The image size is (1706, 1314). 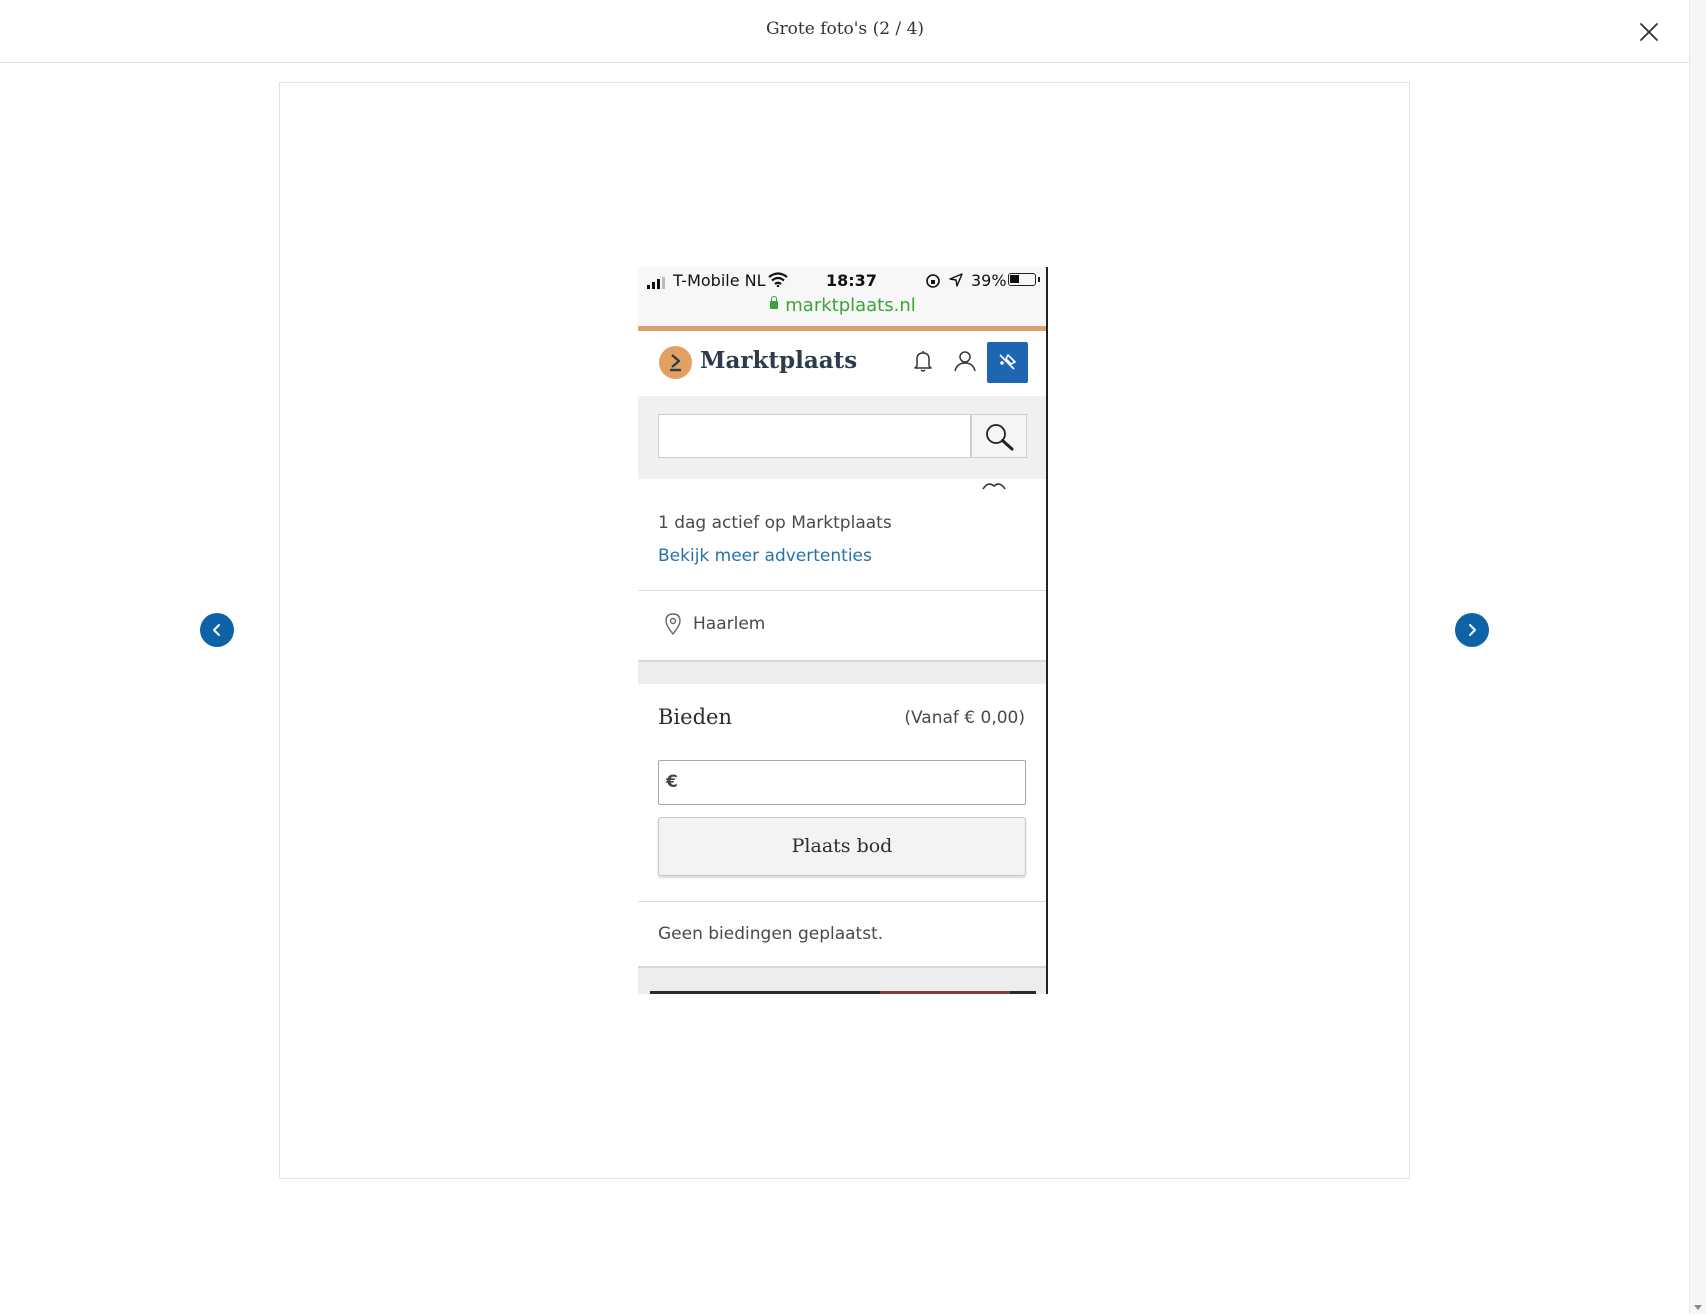 I want to click on scrollbar, so click(x=1697, y=657).